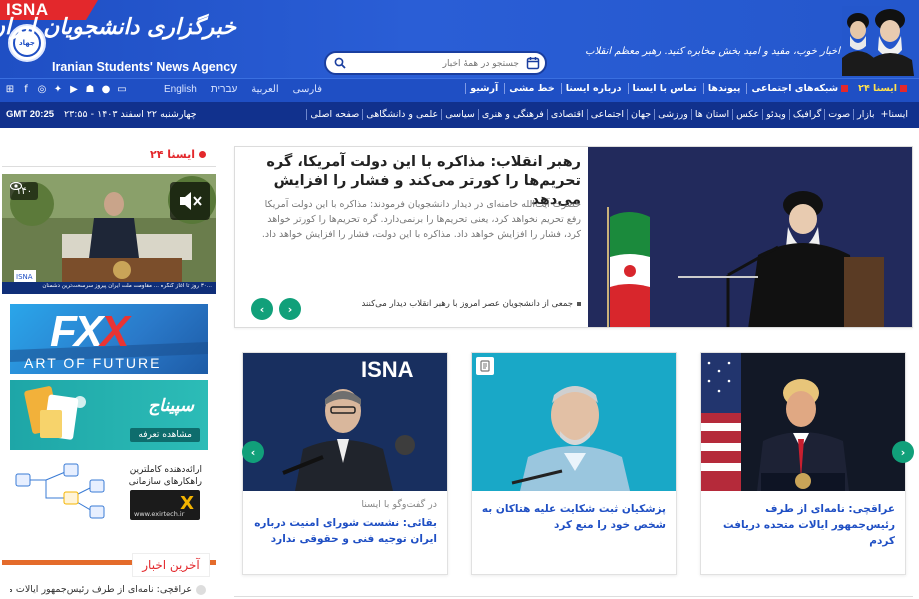 This screenshot has height=599, width=919. I want to click on link-isna24: ایسنا ۲۴, so click(882, 88).